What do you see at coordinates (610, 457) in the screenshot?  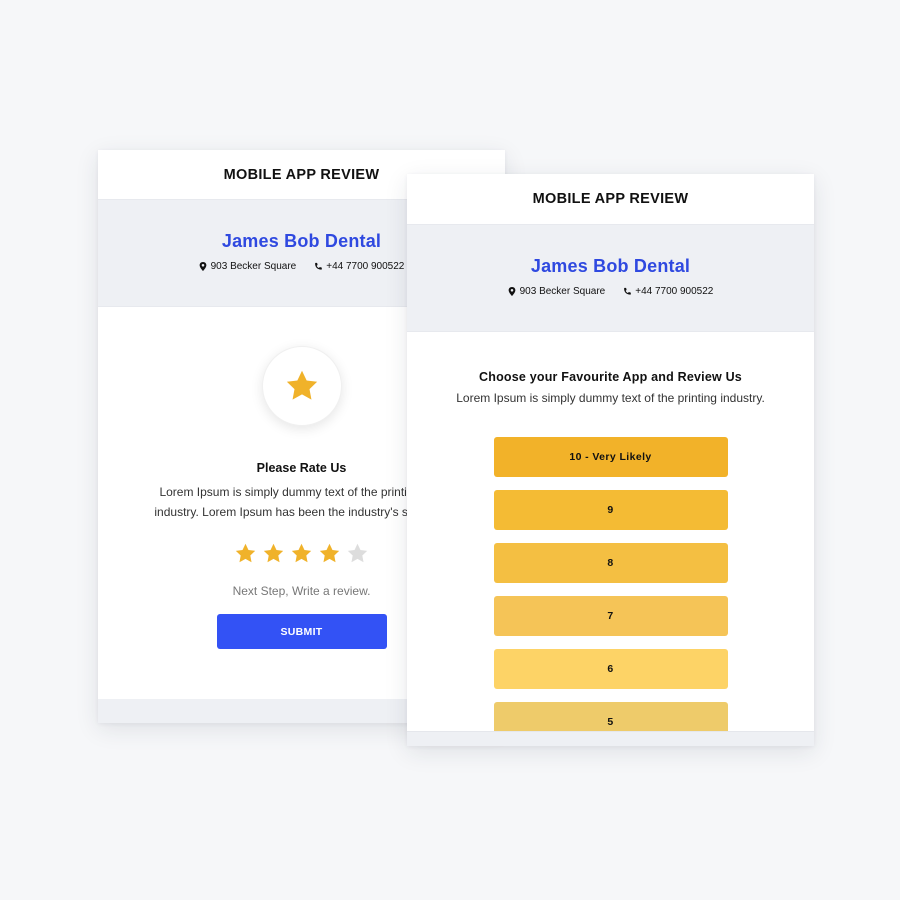 I see `likelihood-option: 10 - Very Likely` at bounding box center [610, 457].